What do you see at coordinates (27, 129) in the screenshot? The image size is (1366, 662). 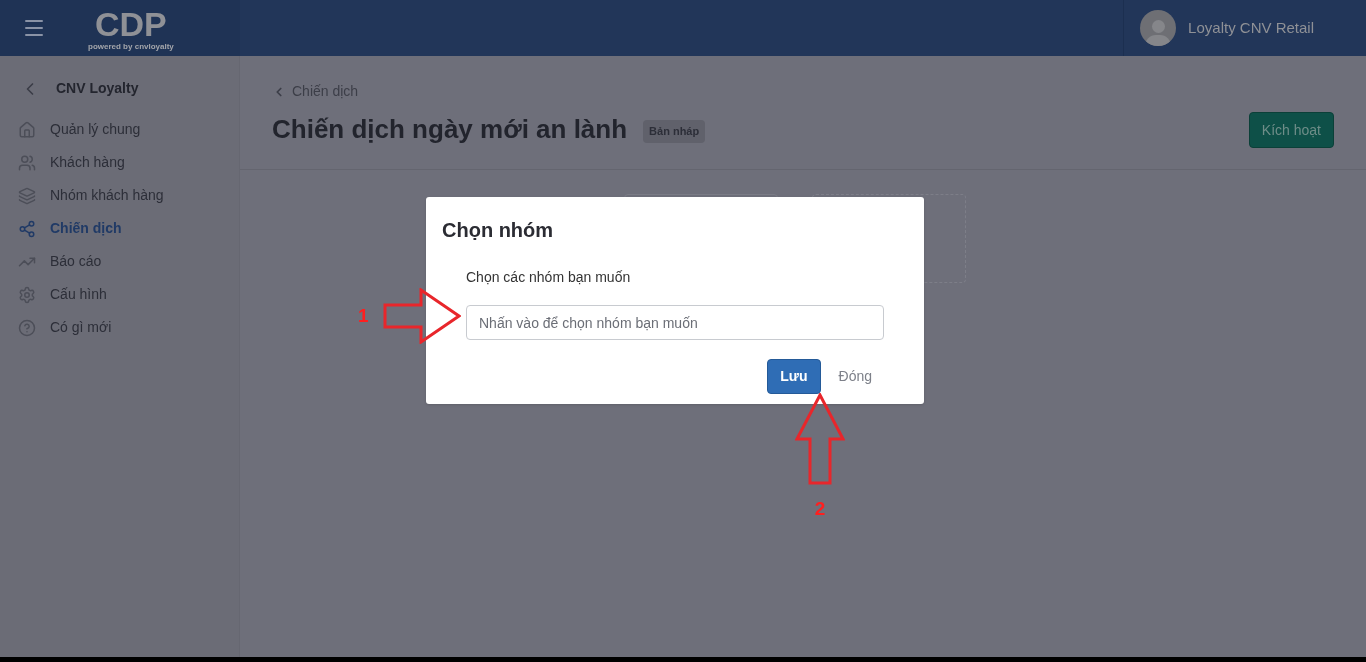 I see `house-icon` at bounding box center [27, 129].